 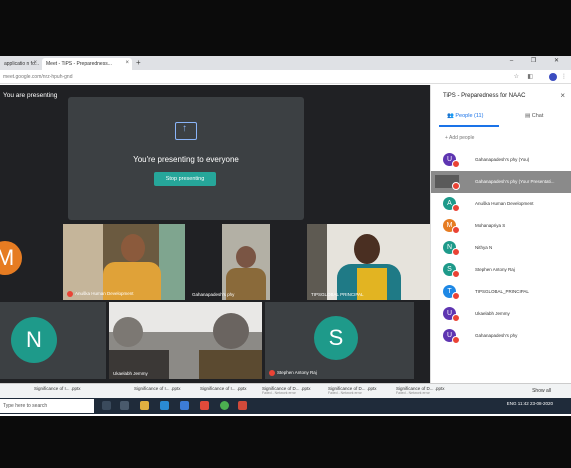 What do you see at coordinates (553, 77) in the screenshot?
I see `profile-avatar` at bounding box center [553, 77].